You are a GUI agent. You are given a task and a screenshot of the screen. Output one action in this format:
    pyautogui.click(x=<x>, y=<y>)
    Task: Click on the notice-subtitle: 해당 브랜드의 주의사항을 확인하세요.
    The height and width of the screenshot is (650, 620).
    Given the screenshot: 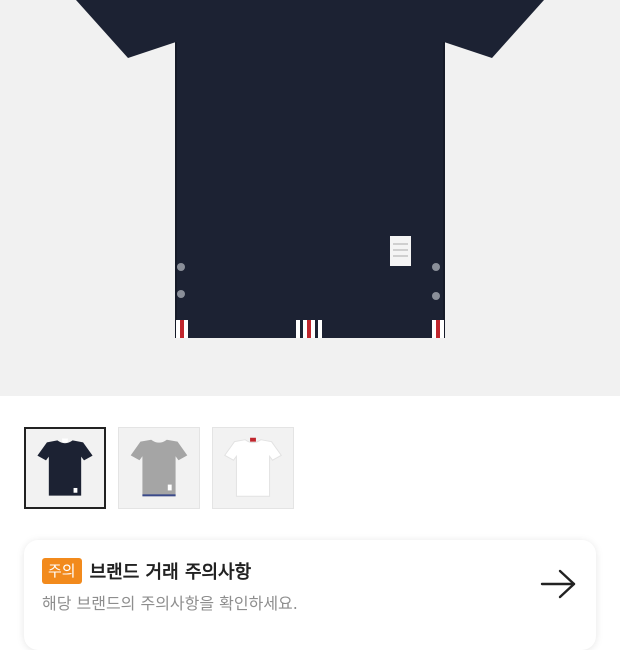 What is the action you would take?
    pyautogui.click(x=170, y=603)
    